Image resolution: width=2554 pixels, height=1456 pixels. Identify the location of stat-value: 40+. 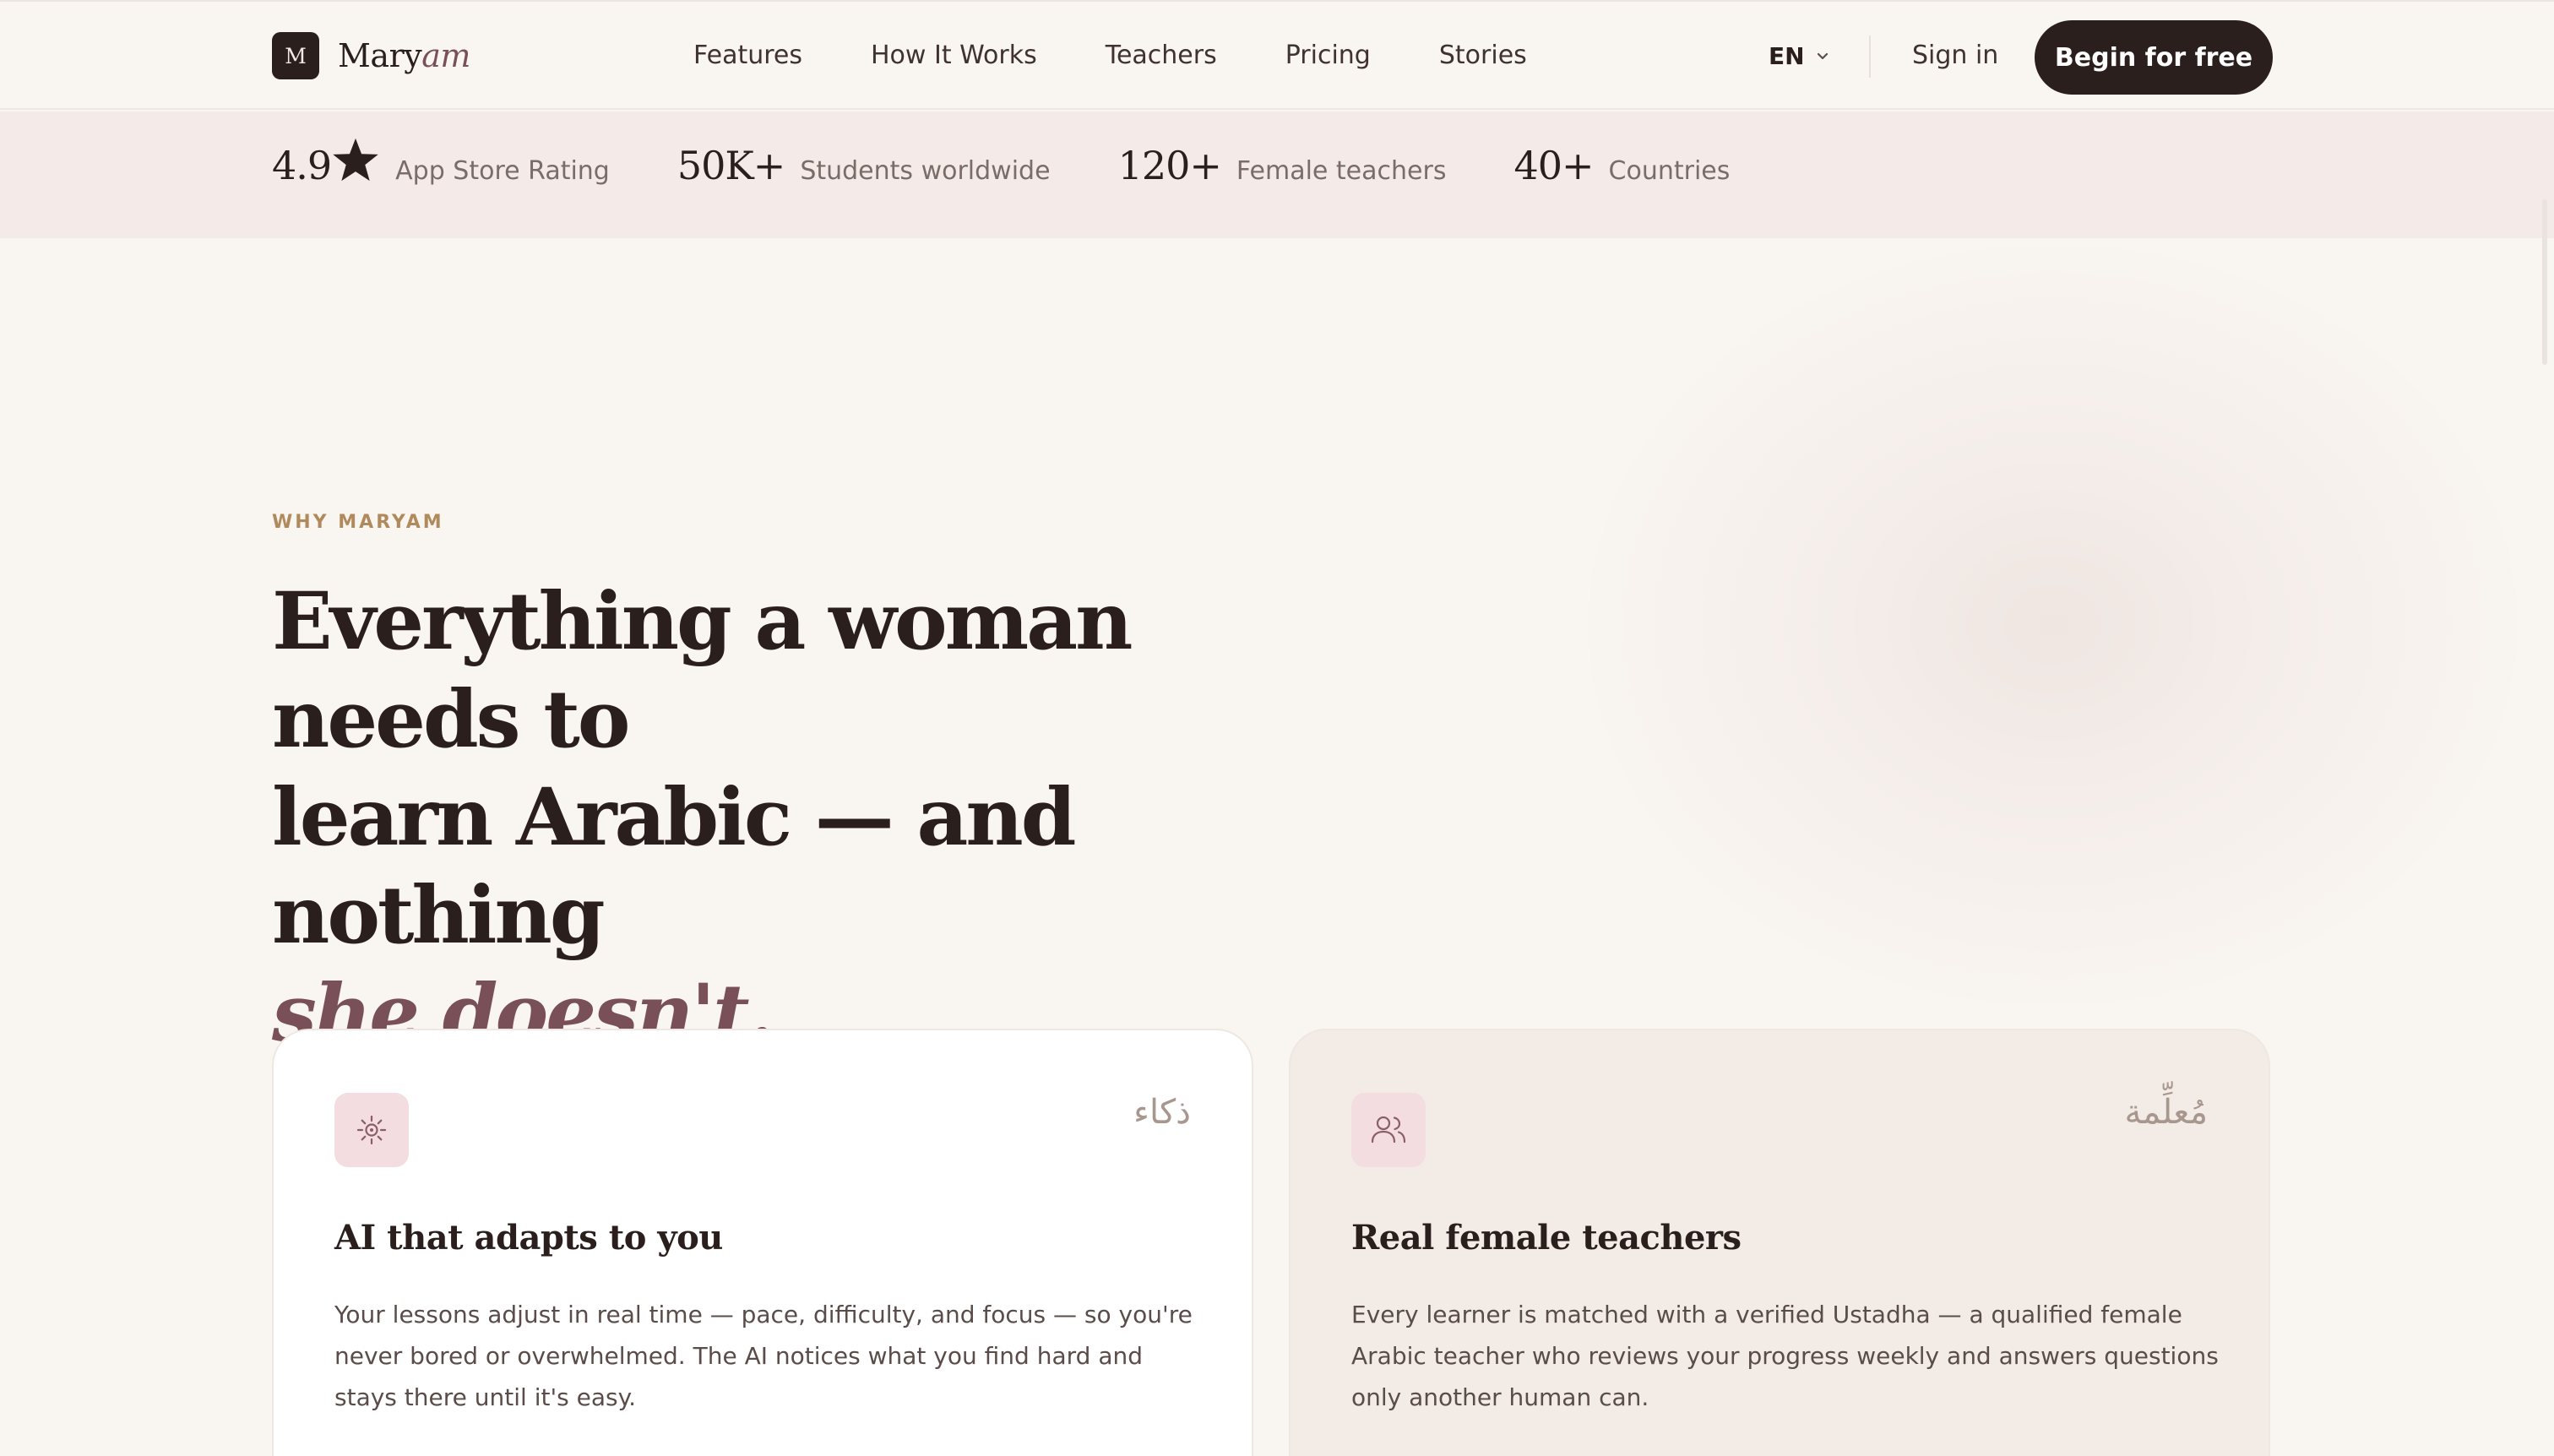
(1553, 165).